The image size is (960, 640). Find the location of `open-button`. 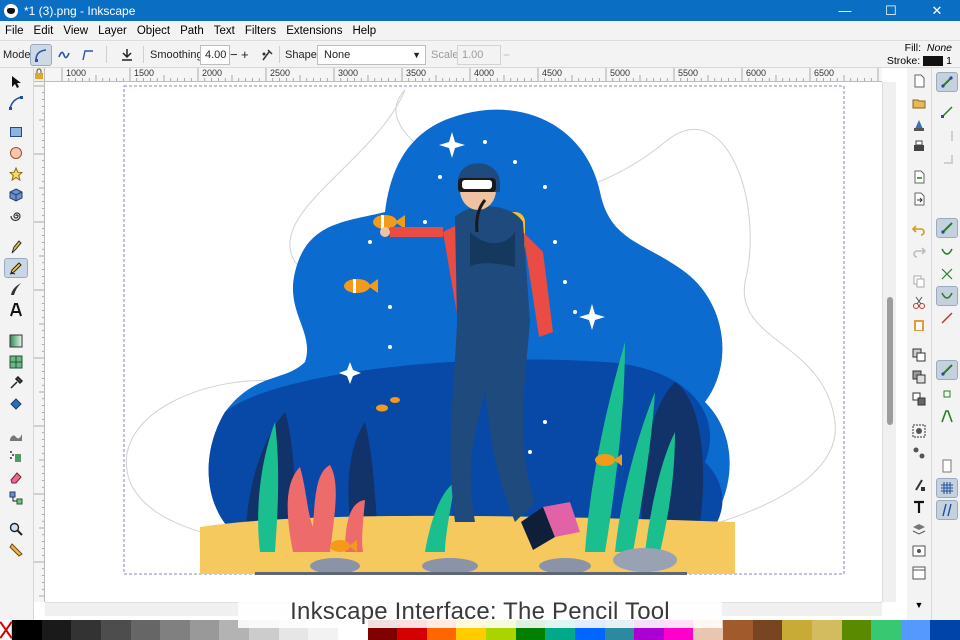

open-button is located at coordinates (919, 103).